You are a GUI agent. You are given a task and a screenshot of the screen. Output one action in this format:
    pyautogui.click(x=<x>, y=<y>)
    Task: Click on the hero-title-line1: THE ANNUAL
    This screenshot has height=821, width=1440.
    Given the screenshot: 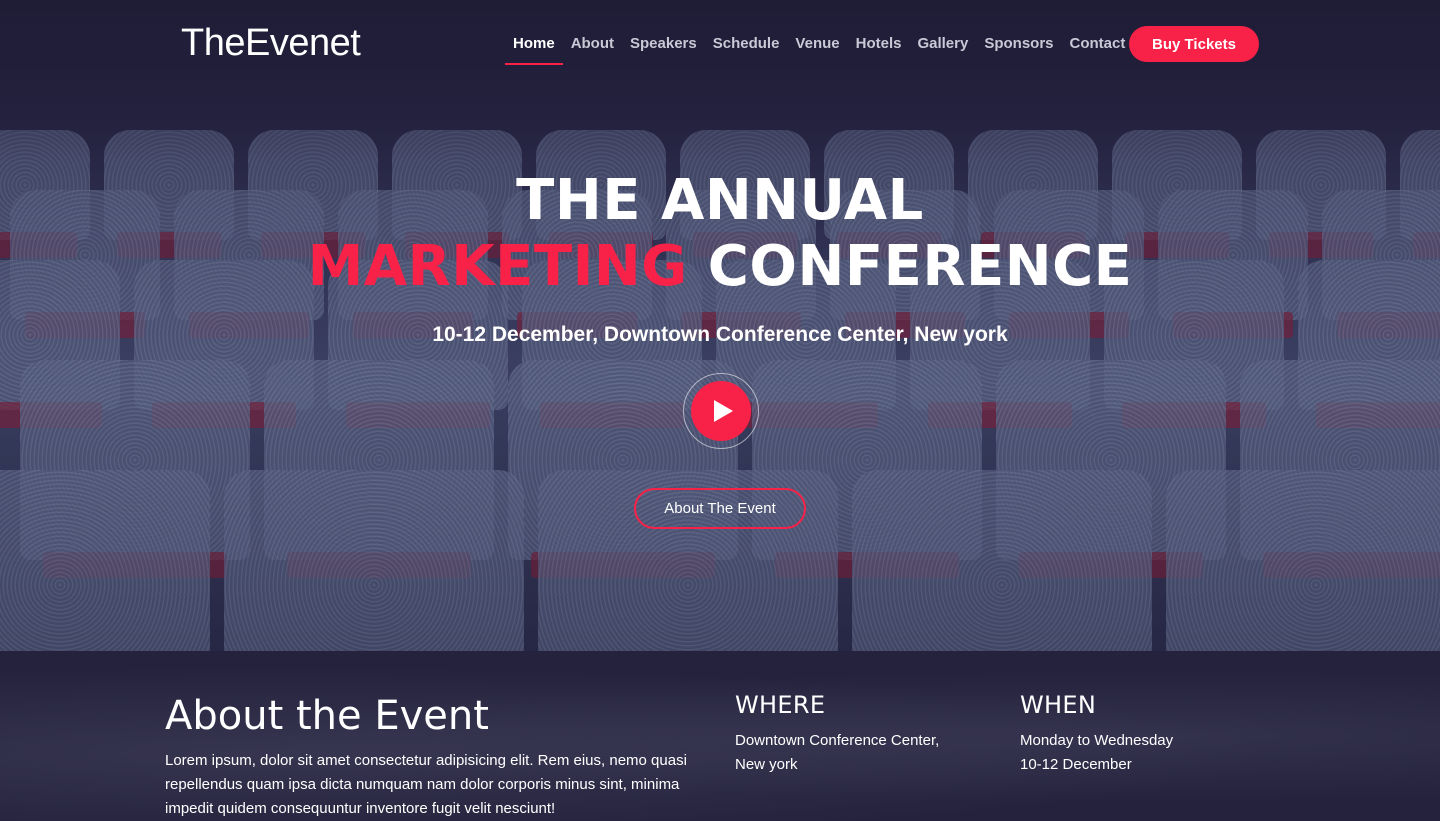 What is the action you would take?
    pyautogui.click(x=720, y=200)
    